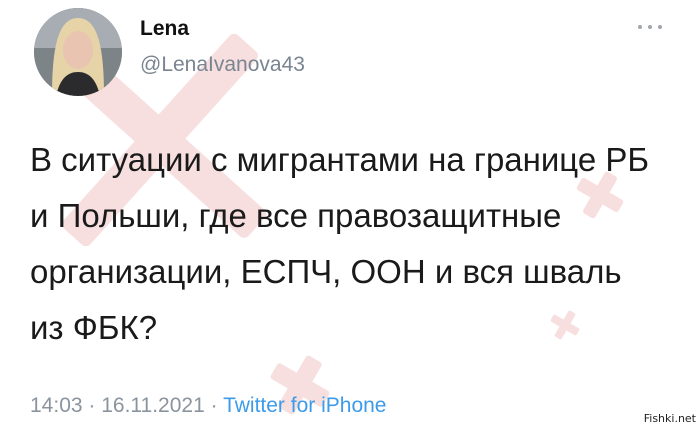  I want to click on tweet-meta: 14:03 · 16.11.2021 · Twitter for iPhone, so click(208, 406).